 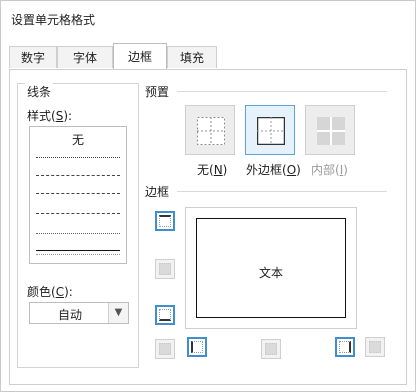 I want to click on color-select: 自动 ▼, so click(x=79, y=313).